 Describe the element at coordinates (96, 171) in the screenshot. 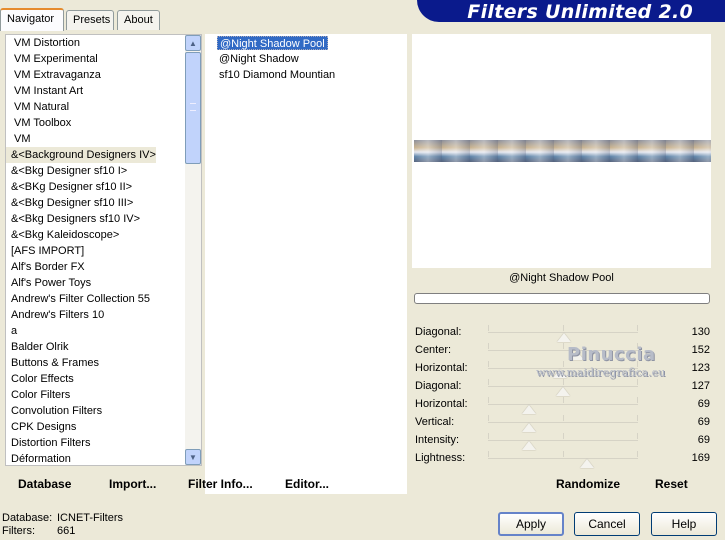

I see `category-item: &<Bkg Designer sf10 I>` at that location.